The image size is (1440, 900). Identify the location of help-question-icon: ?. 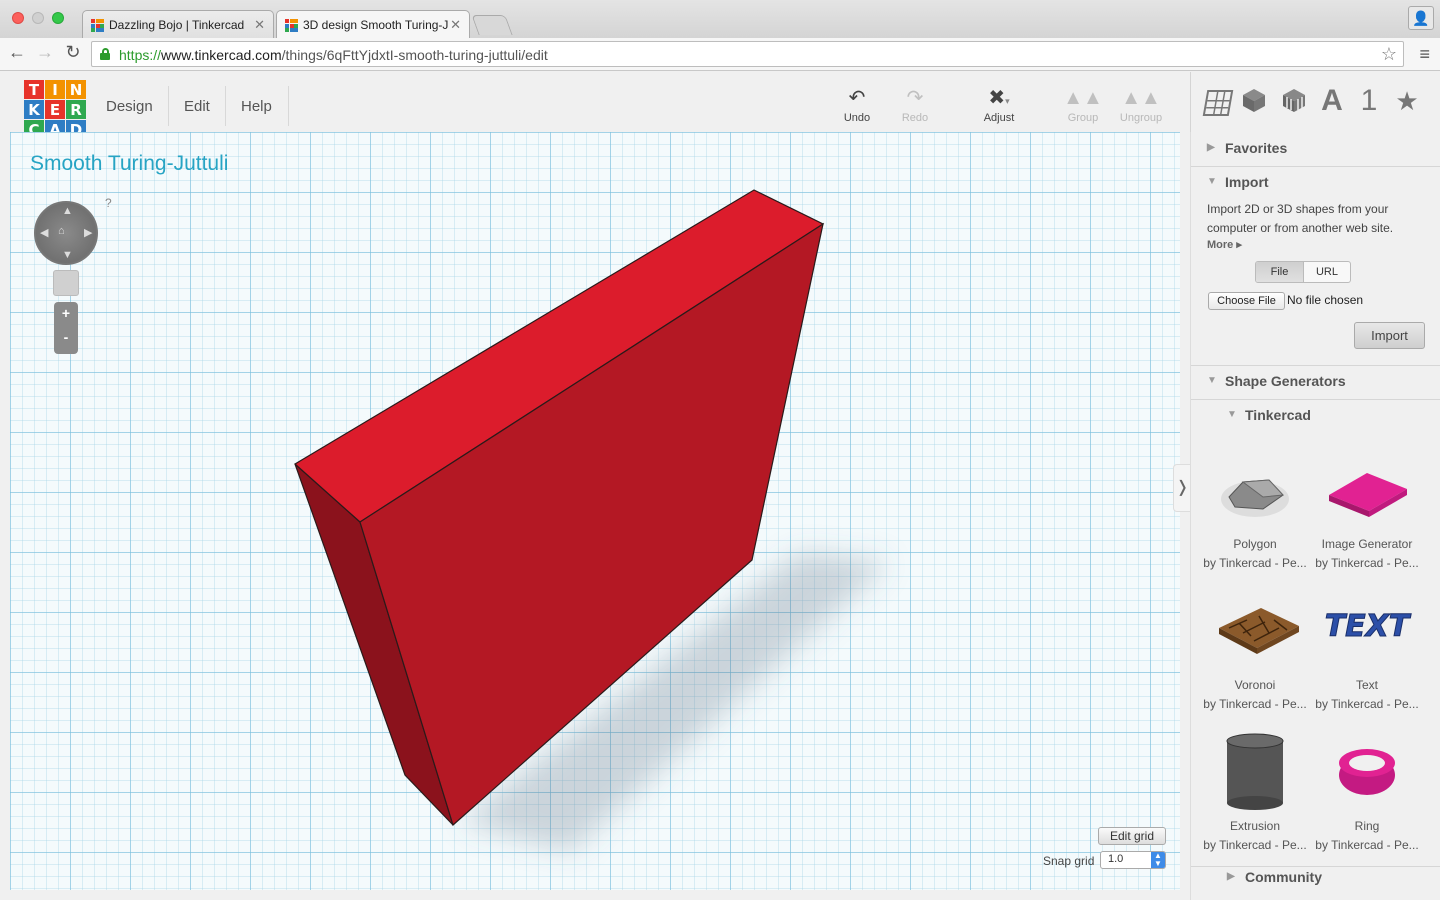
(108, 203).